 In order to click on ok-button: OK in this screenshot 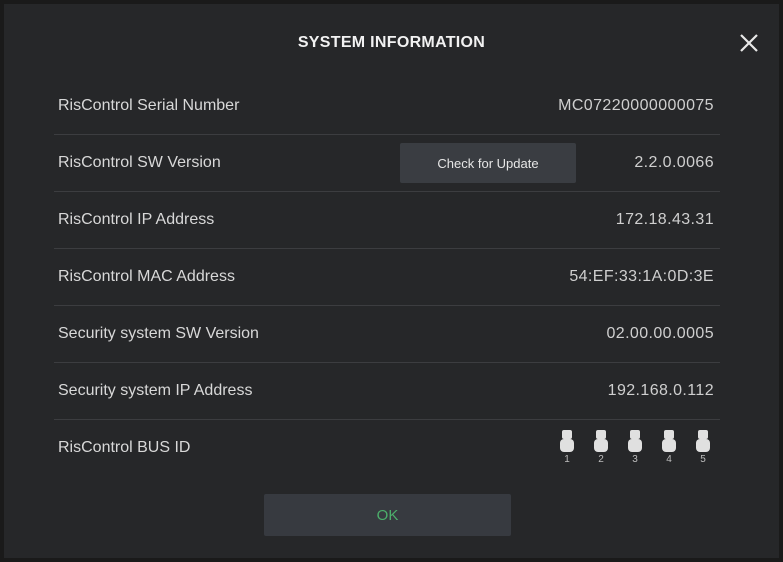, I will do `click(387, 515)`.